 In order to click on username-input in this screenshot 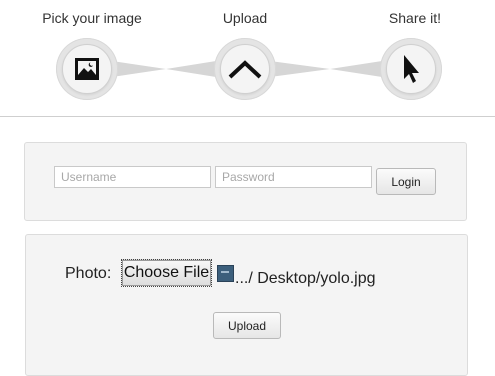, I will do `click(132, 177)`.